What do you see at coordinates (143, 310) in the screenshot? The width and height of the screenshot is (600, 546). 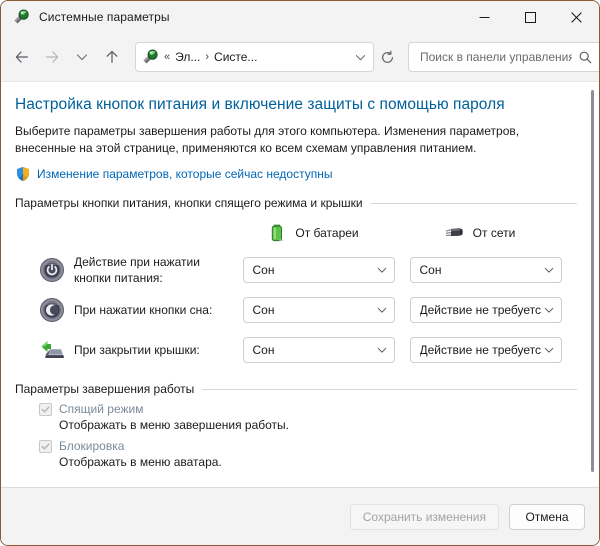 I see `setting-label-sleep-button: При нажатии кнопки сна:` at bounding box center [143, 310].